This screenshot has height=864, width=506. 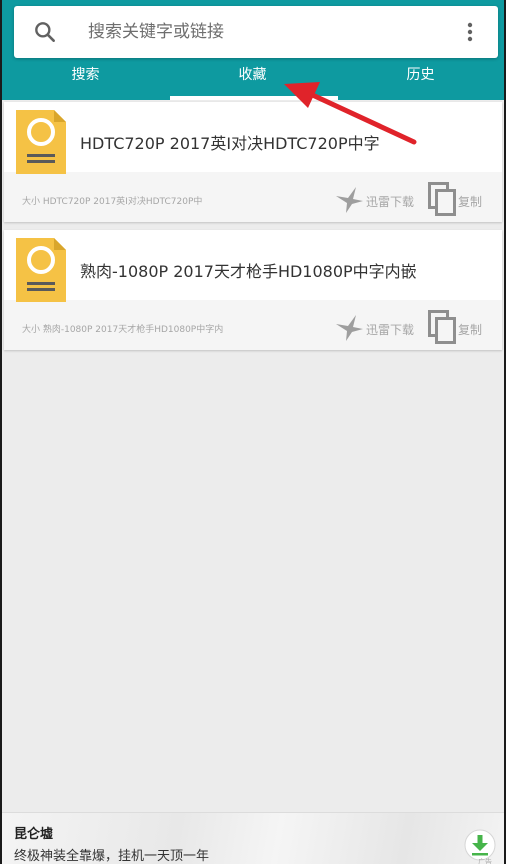 What do you see at coordinates (253, 79) in the screenshot?
I see `tab-bar: 搜索 收藏 历史` at bounding box center [253, 79].